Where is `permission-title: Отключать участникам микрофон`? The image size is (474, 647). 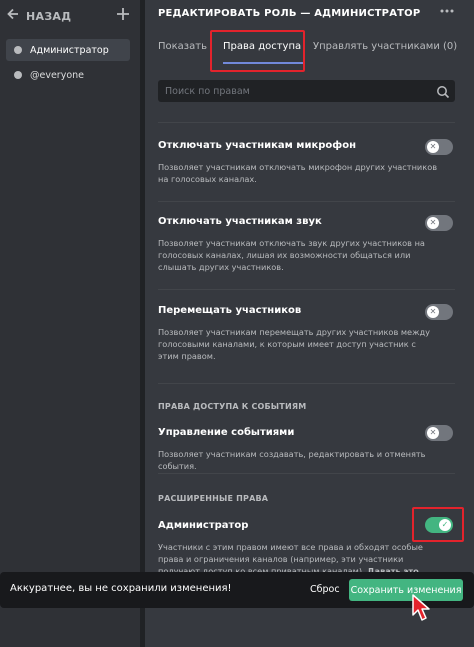
permission-title: Отключать участникам микрофон is located at coordinates (257, 145).